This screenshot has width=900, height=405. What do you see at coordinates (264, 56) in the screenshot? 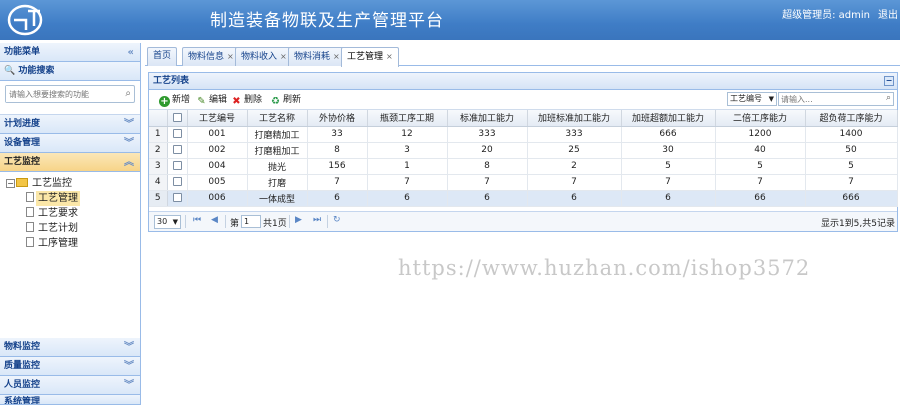
I see `tab-material-income: 物料收入 ×` at bounding box center [264, 56].